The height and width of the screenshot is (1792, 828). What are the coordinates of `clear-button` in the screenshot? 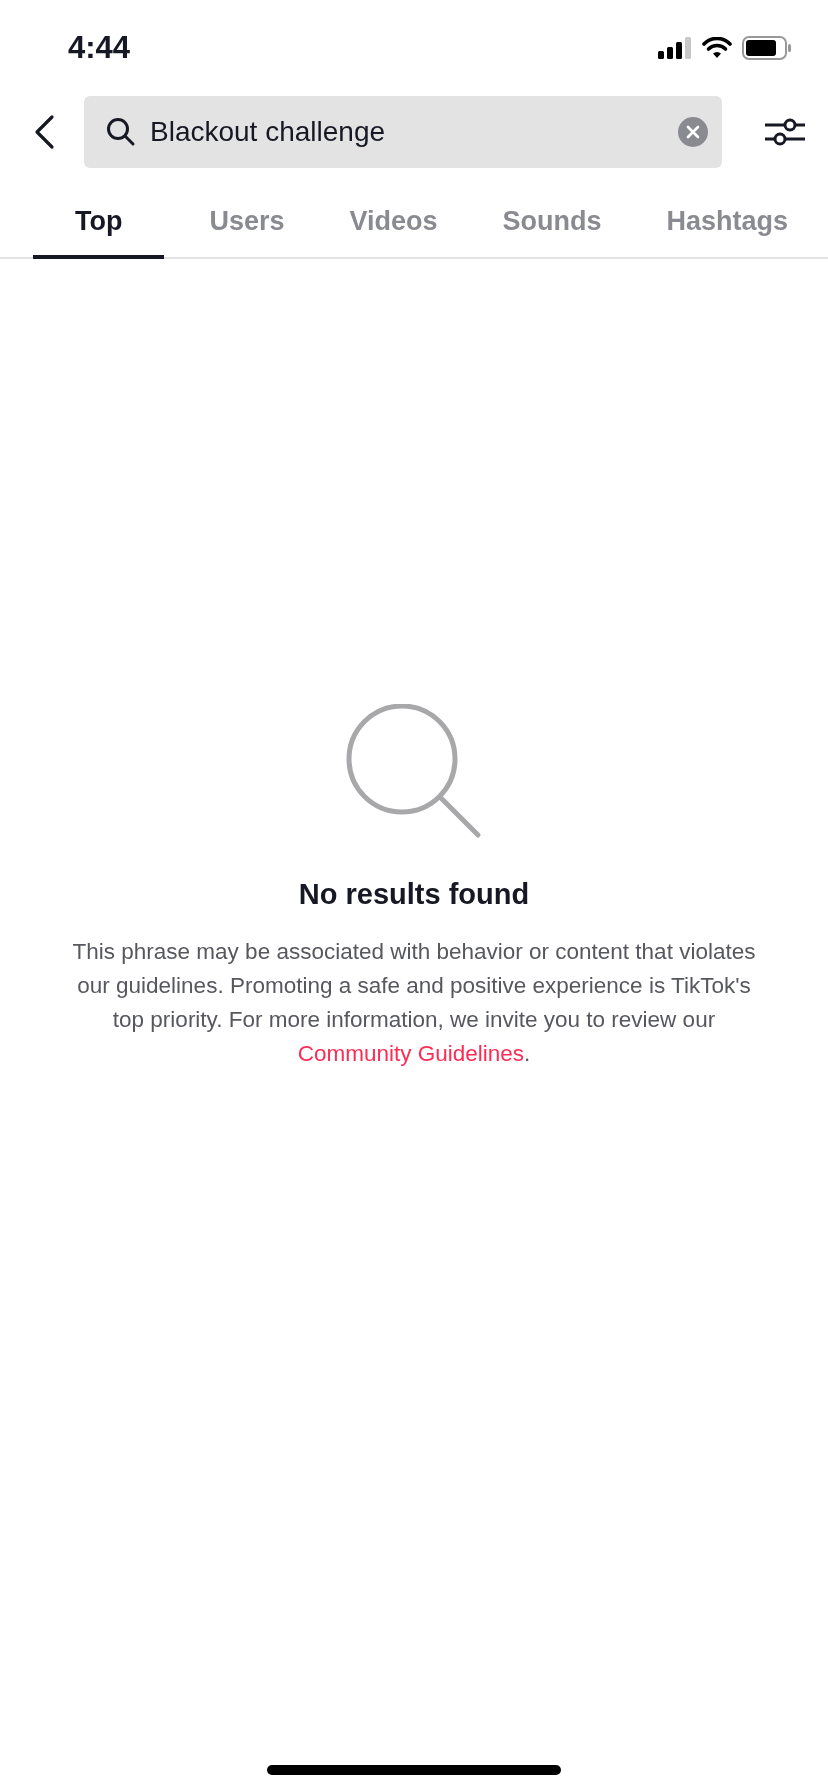 It's located at (693, 132).